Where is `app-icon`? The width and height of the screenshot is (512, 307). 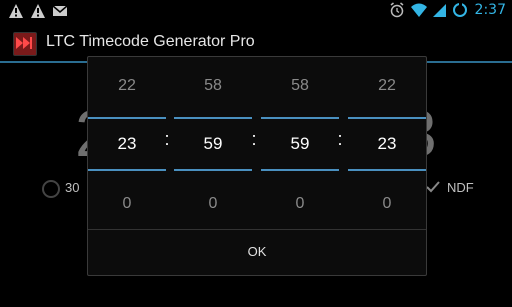 app-icon is located at coordinates (25, 44).